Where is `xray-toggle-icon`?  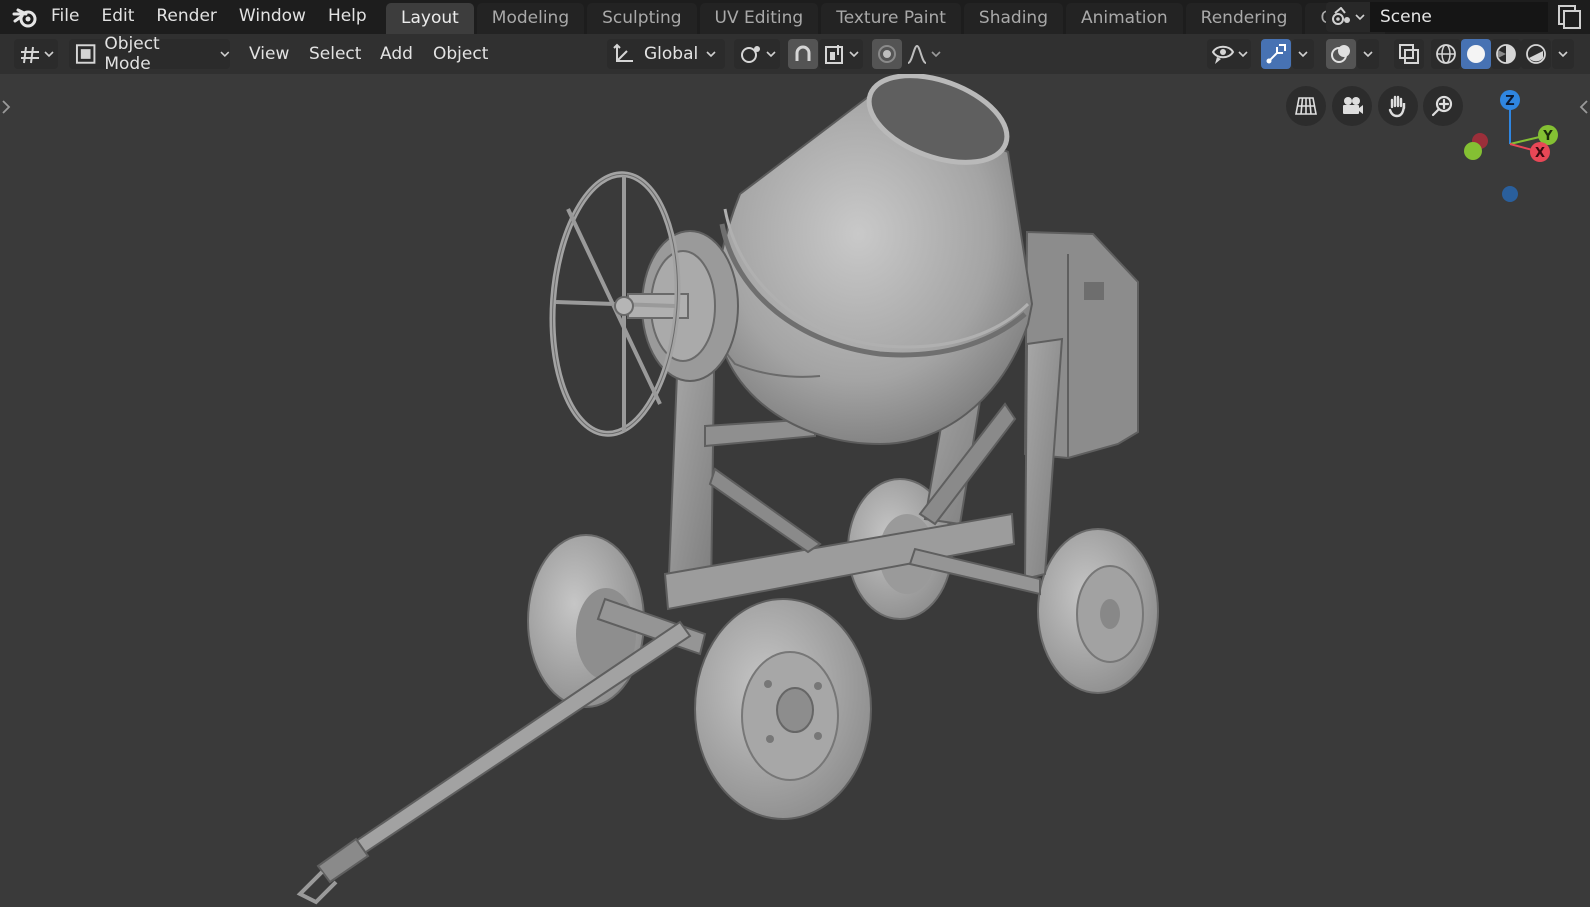 xray-toggle-icon is located at coordinates (1409, 54).